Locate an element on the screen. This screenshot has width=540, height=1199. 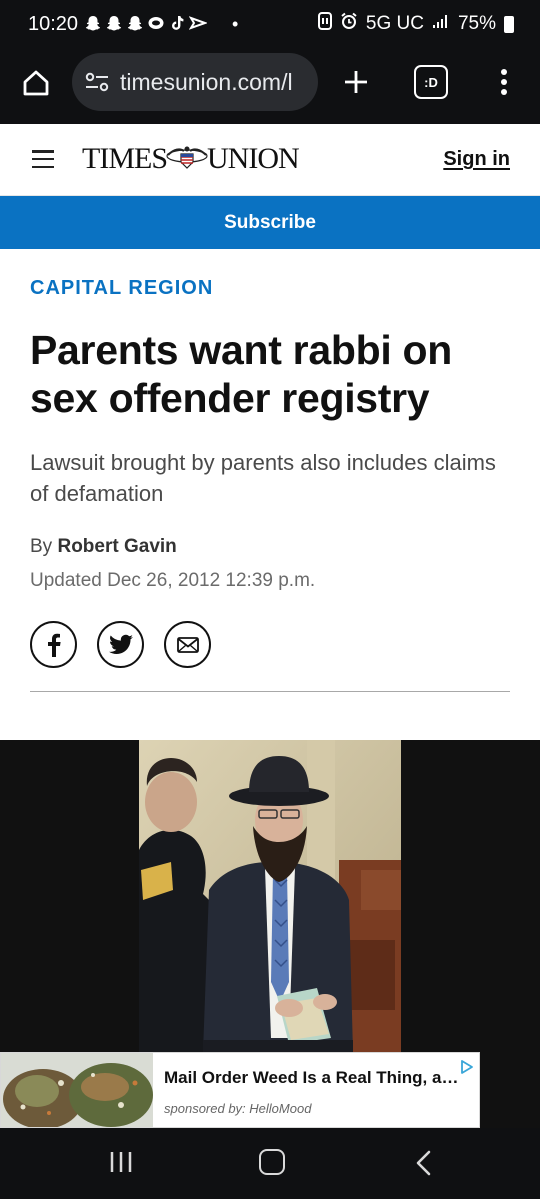
tab-switcher-button: :D is located at coordinates (431, 82).